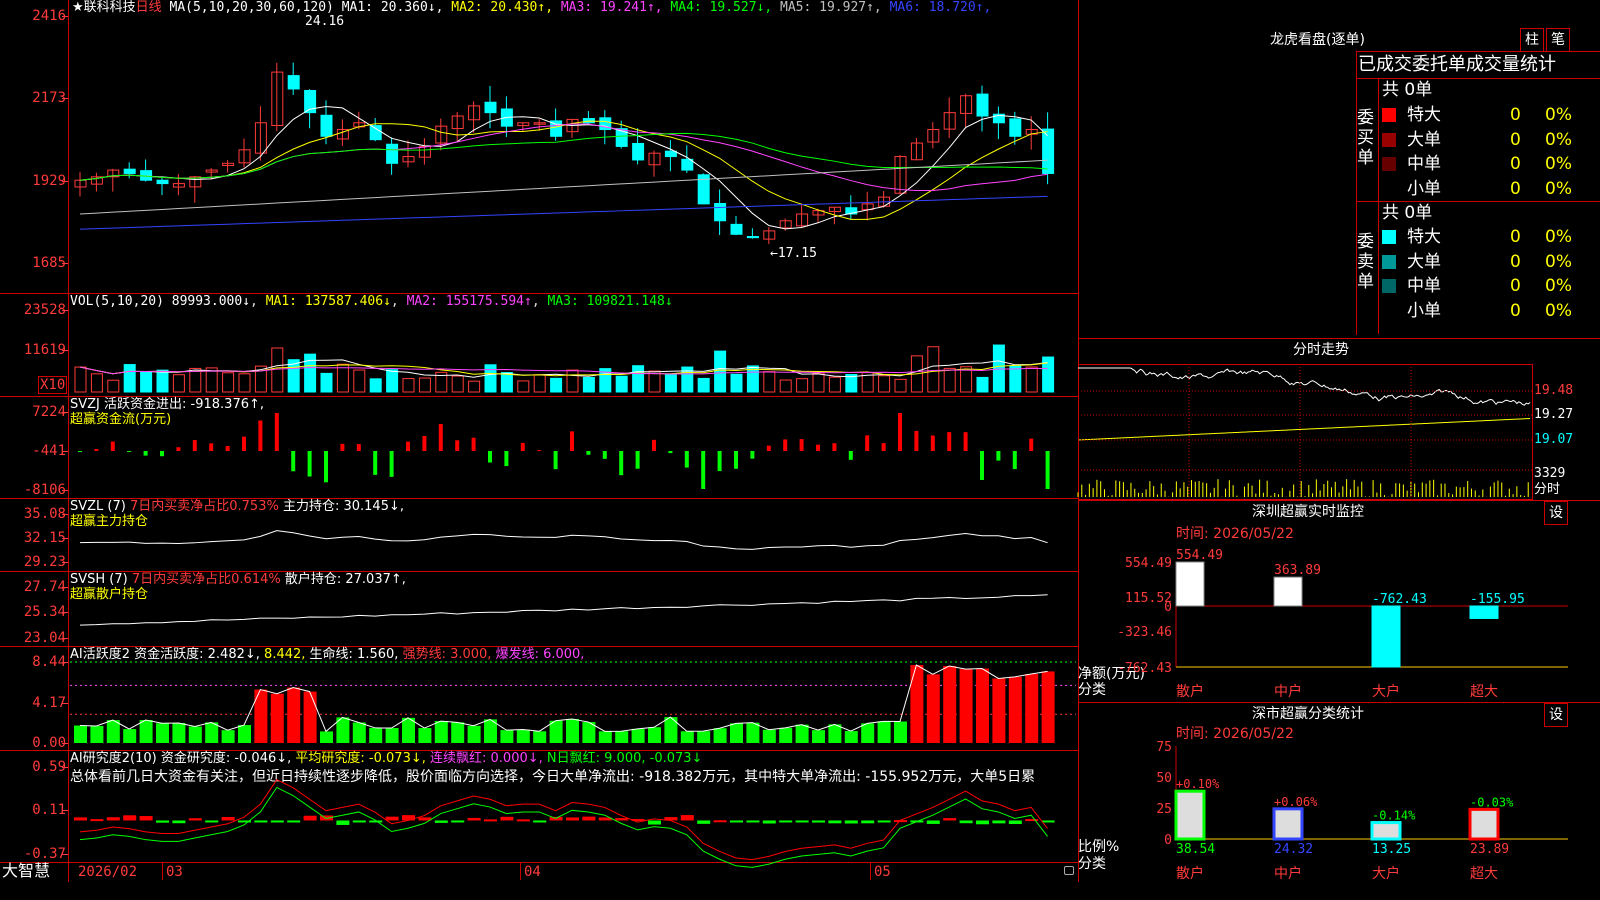 The height and width of the screenshot is (900, 1600). What do you see at coordinates (1497, 599) in the screenshot?
I see `mon-value-label: -155.95` at bounding box center [1497, 599].